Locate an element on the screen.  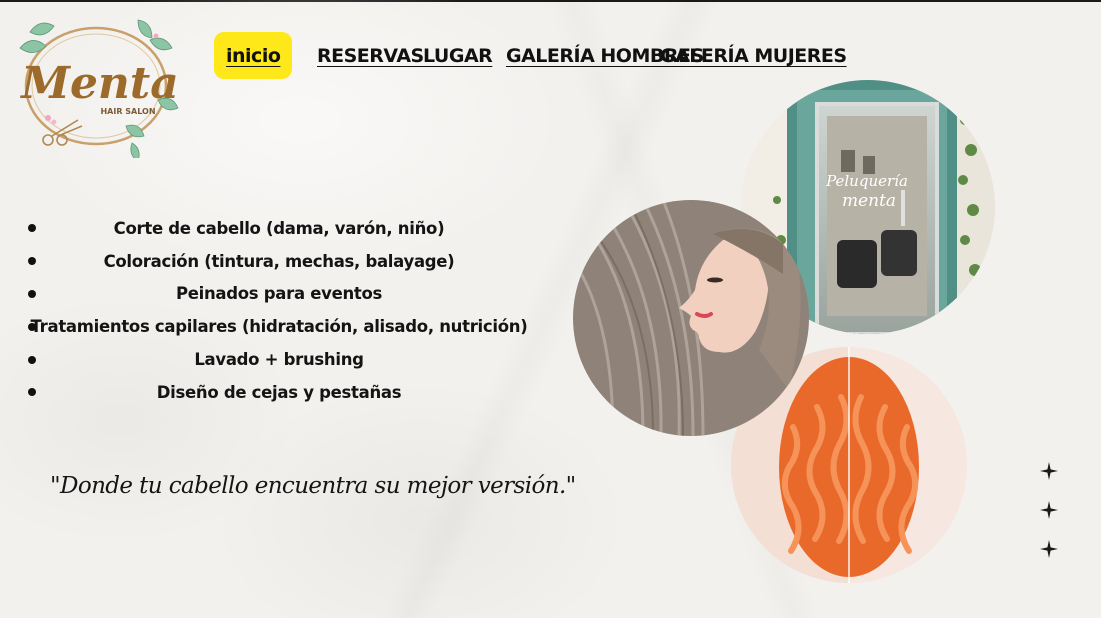
service-label: Coloración (tintura, mechas, balayage) is located at coordinates (279, 261).